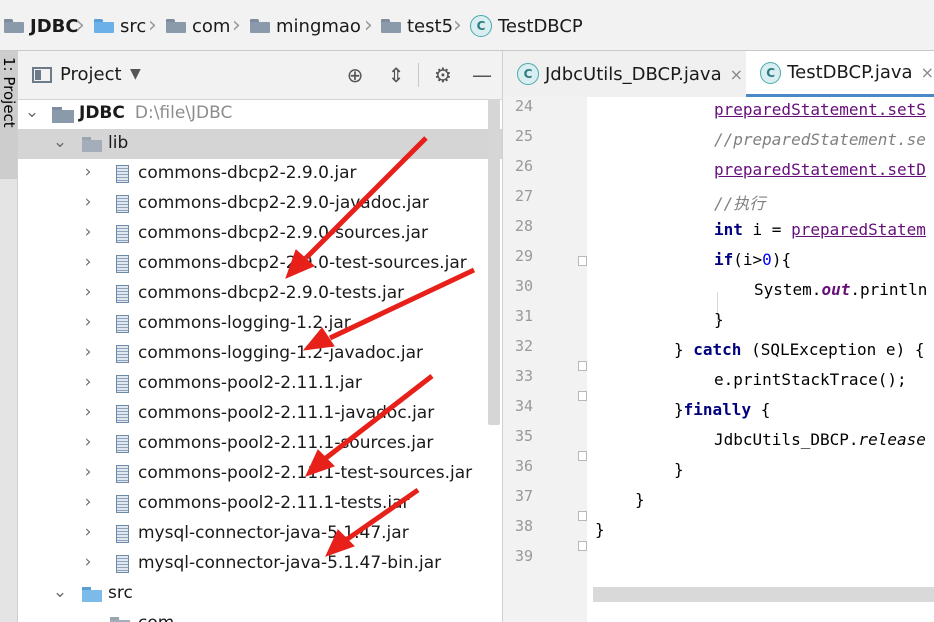 The width and height of the screenshot is (934, 622). What do you see at coordinates (260, 615) in the screenshot?
I see `tree-node-com: ⌄ com` at bounding box center [260, 615].